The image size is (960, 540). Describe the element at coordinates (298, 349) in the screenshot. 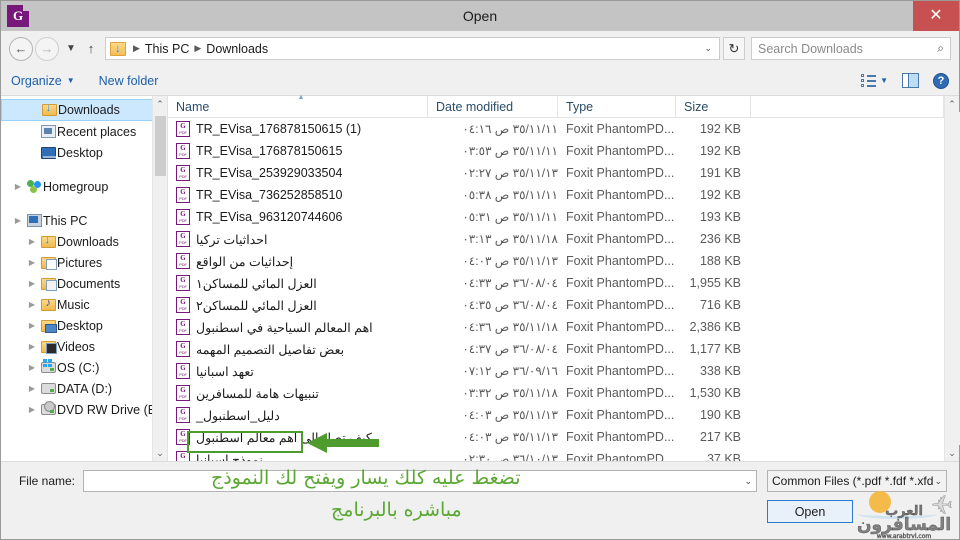

I see `cell-name: بعض تفاصيل التصميم المهمه` at that location.